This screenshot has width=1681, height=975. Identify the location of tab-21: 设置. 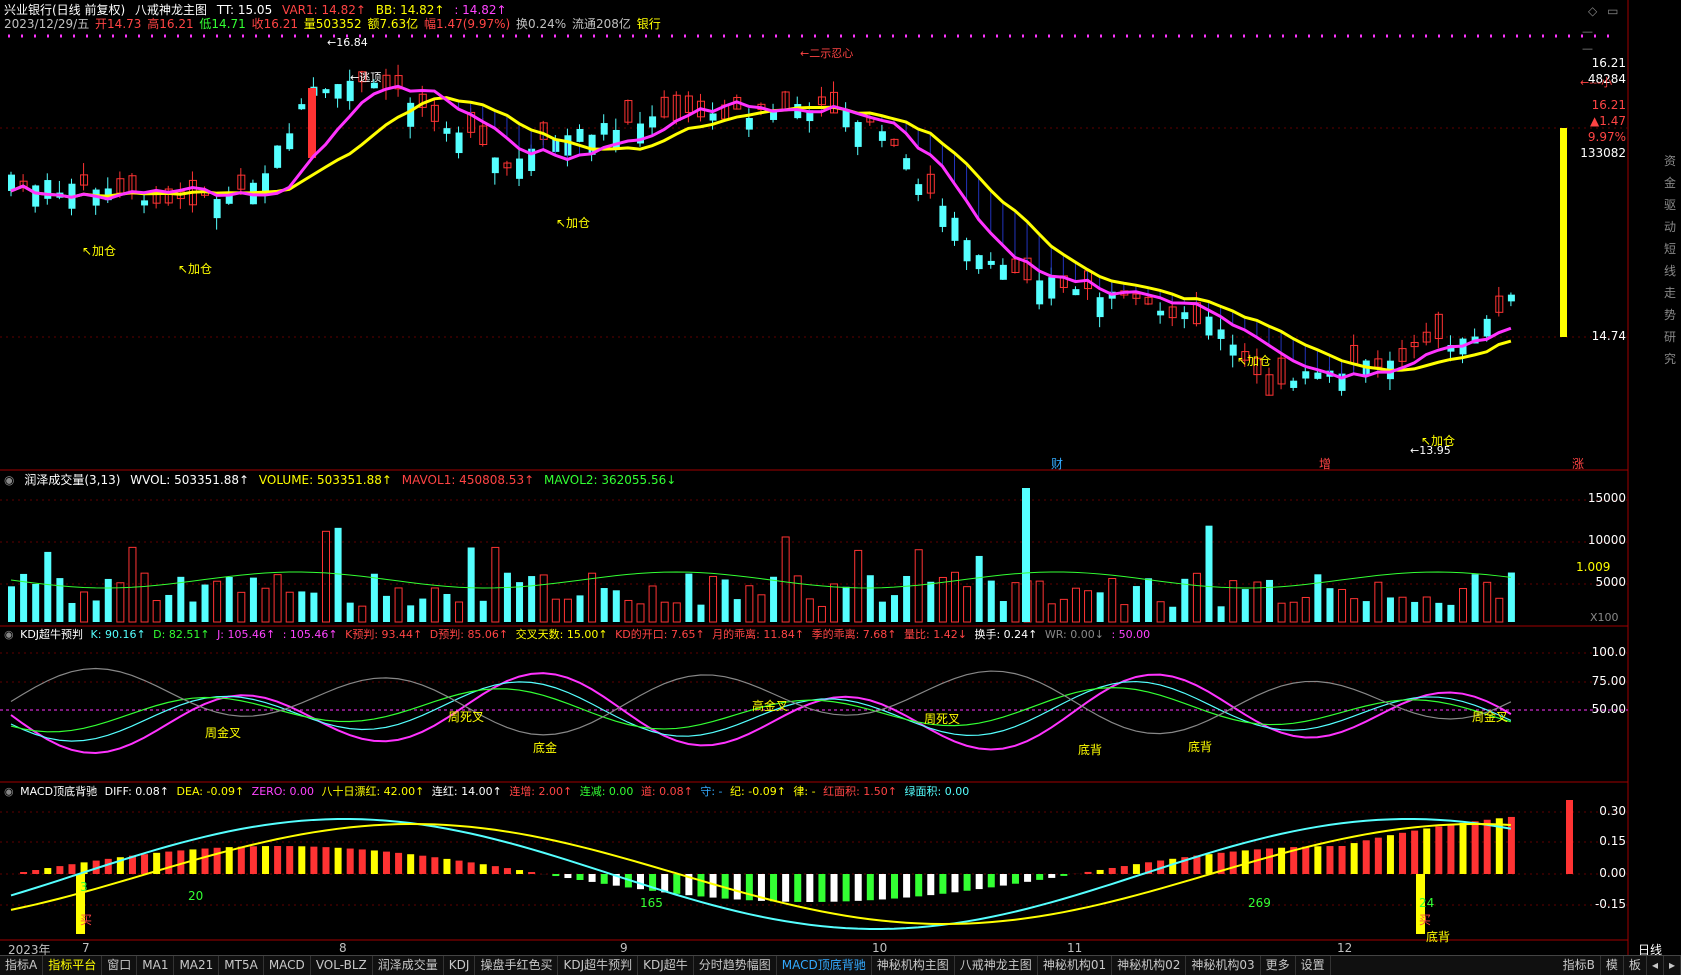
(1313, 965).